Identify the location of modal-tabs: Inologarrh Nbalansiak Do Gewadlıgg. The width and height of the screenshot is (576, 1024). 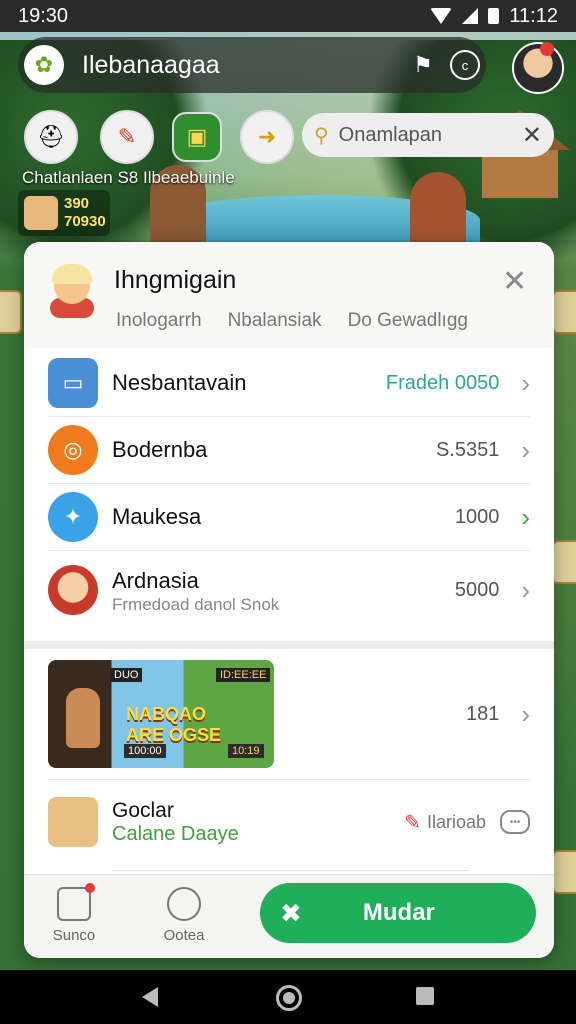
(292, 321).